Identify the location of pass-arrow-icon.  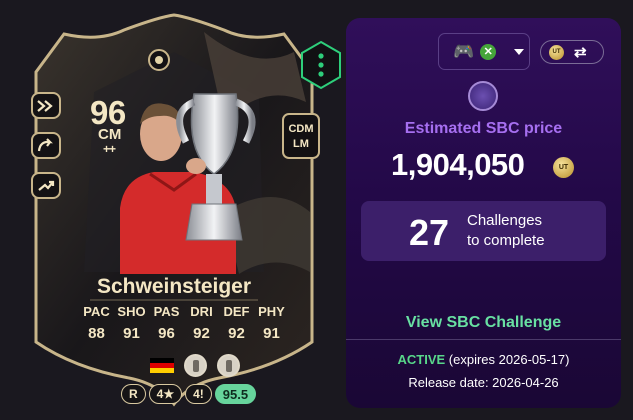
(46, 185).